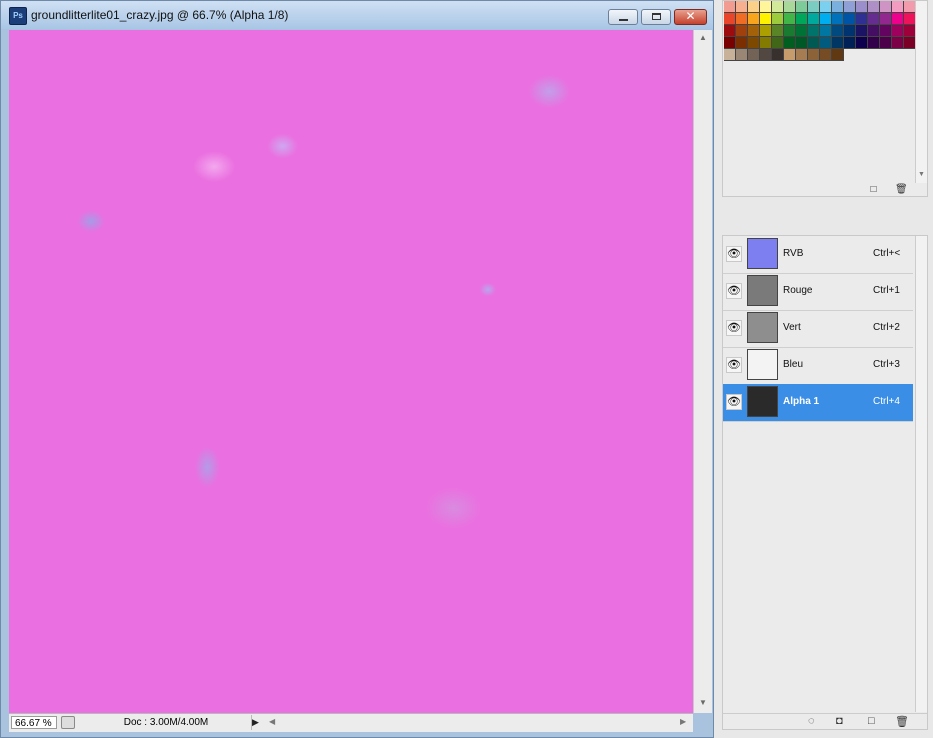  I want to click on channel-row: 👁 RVB Ctrl+<, so click(818, 255).